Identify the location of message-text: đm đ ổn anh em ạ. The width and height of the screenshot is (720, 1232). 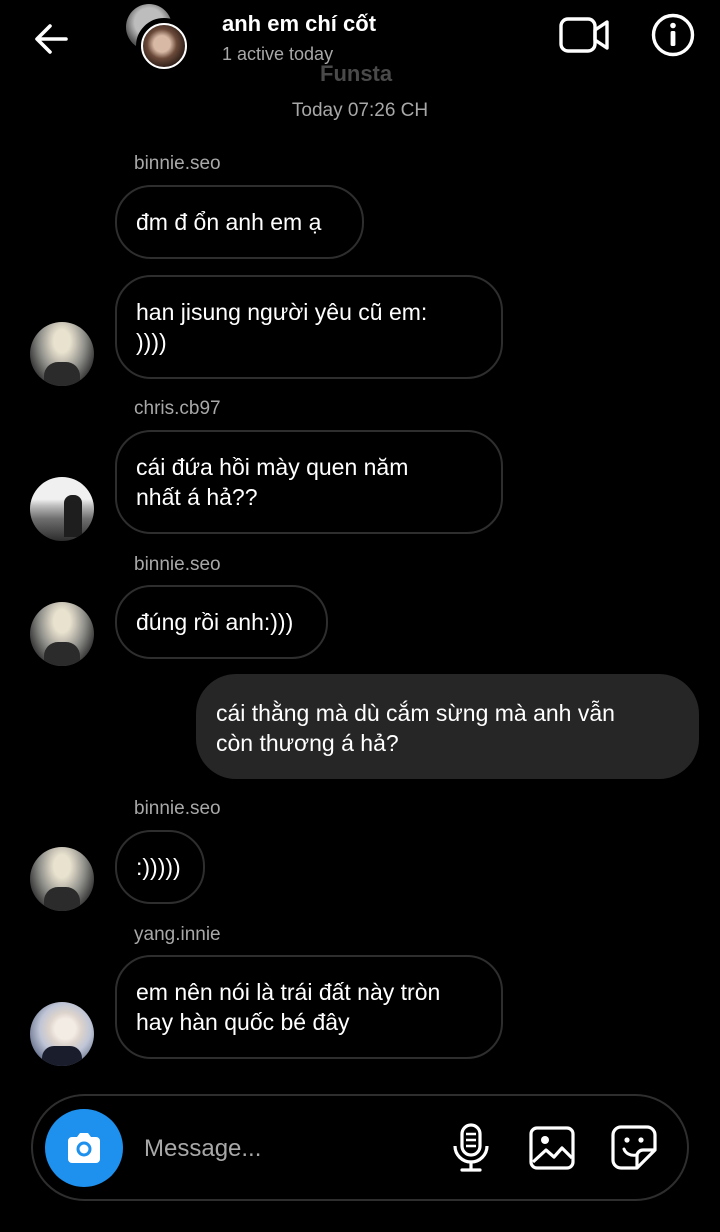
(229, 222).